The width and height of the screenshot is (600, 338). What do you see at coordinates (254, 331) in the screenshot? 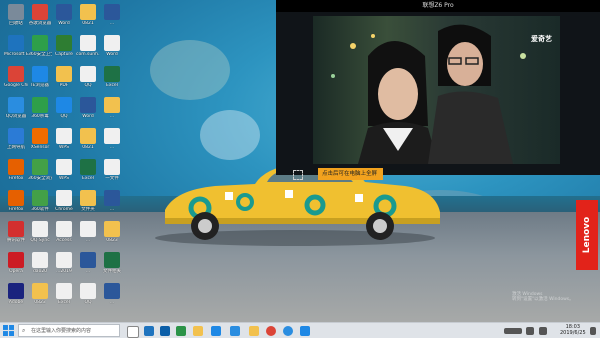
I see `folder-taskbar-icon` at bounding box center [254, 331].